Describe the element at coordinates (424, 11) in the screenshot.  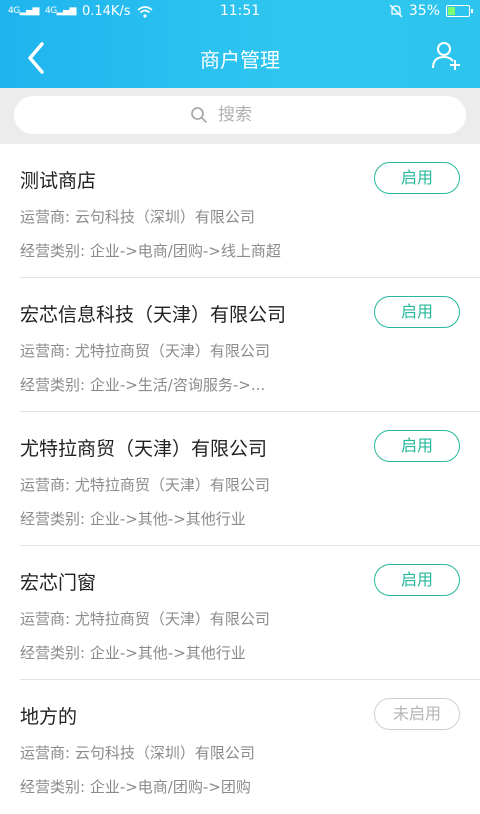
I see `battery-percent: 35%` at that location.